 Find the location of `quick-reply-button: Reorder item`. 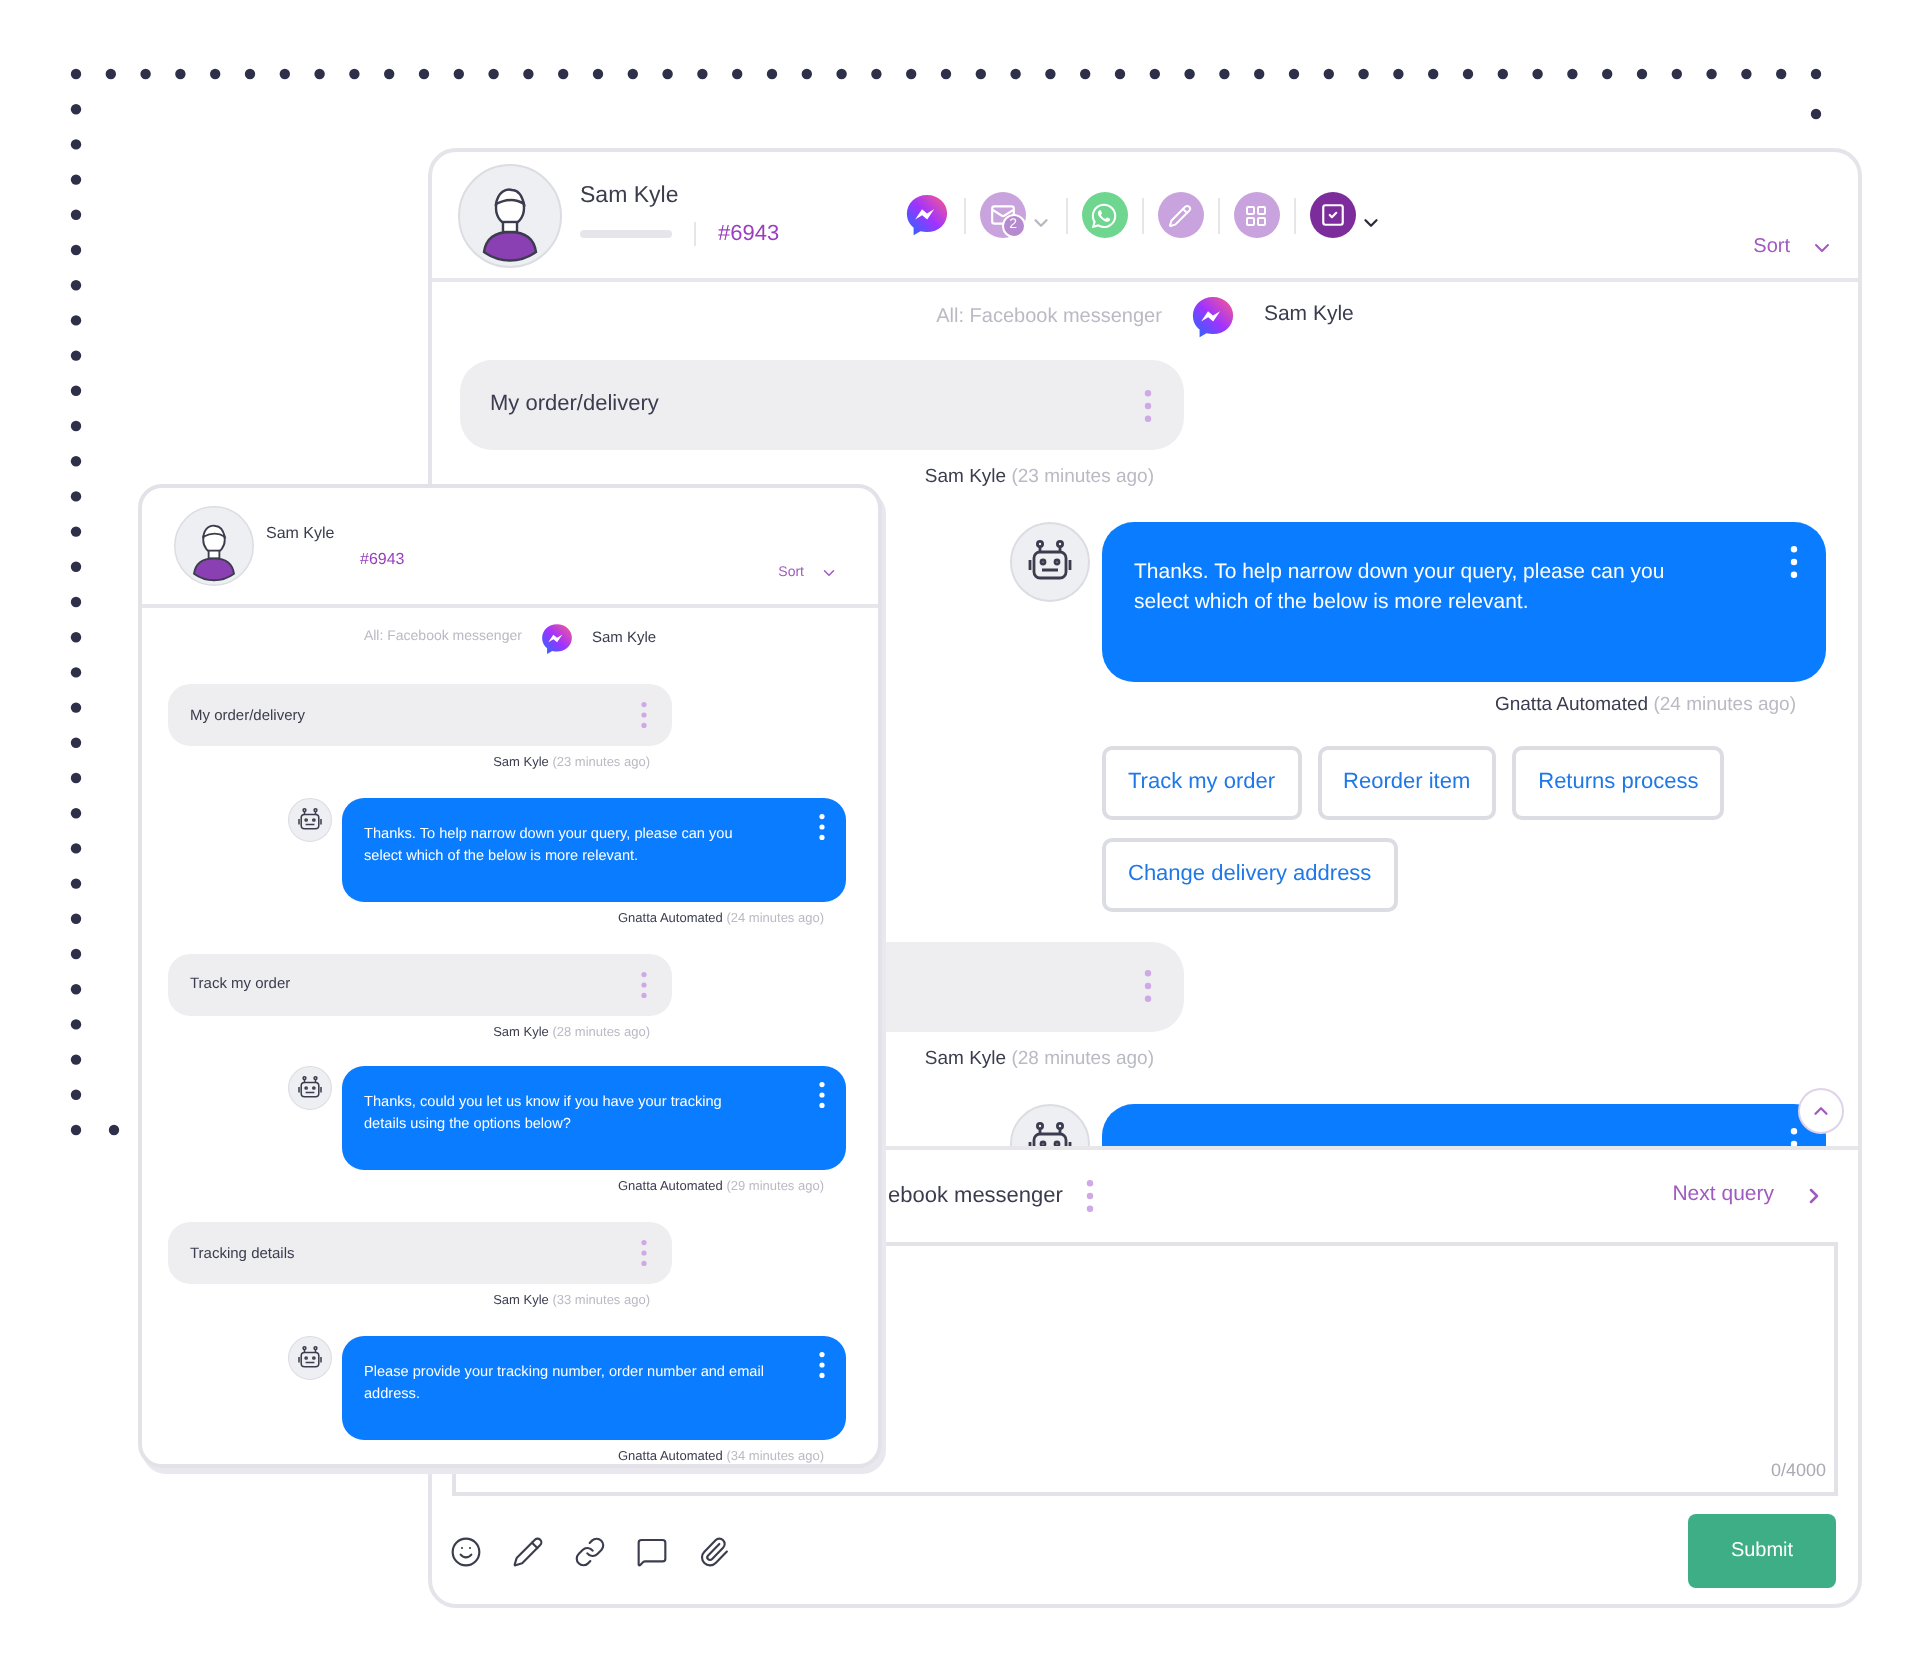

quick-reply-button: Reorder item is located at coordinates (1407, 782).